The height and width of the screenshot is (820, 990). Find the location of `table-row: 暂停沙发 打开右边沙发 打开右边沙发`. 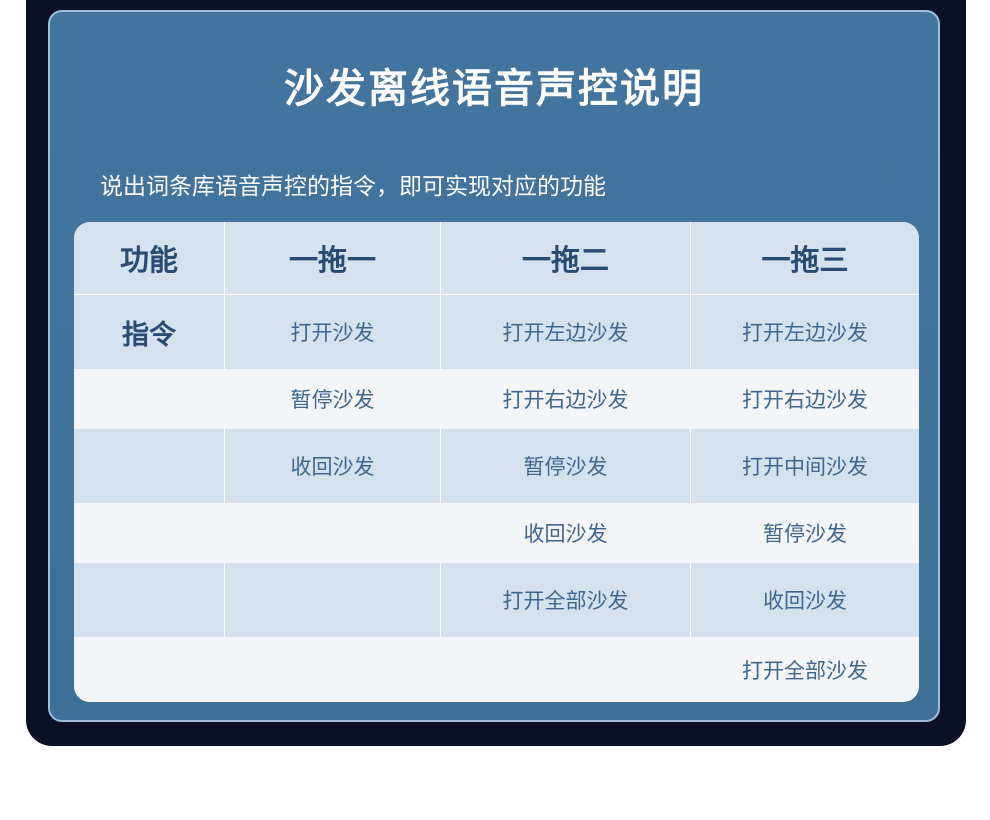

table-row: 暂停沙发 打开右边沙发 打开右边沙发 is located at coordinates (496, 399).